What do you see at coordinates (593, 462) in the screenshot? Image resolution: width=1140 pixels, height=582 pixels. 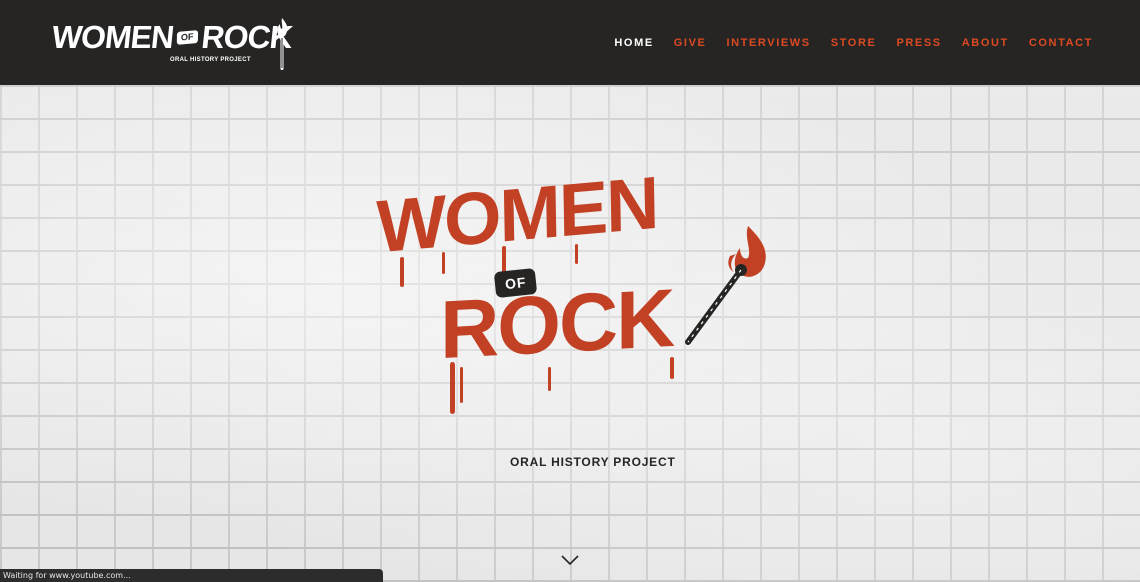 I see `hero-tagline: ORAL HISTORY PROJECT` at bounding box center [593, 462].